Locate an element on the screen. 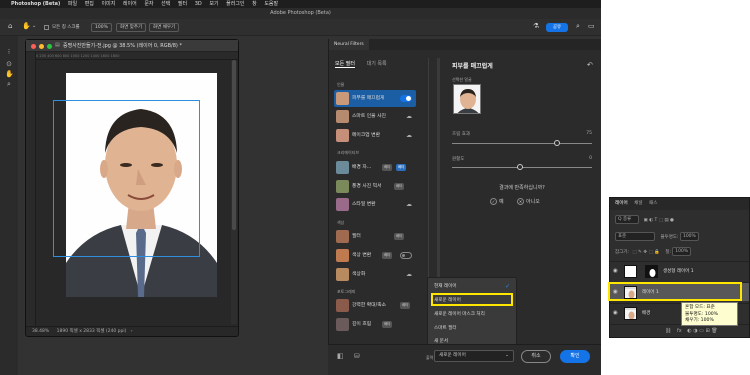  fx-button: fx is located at coordinates (679, 331).